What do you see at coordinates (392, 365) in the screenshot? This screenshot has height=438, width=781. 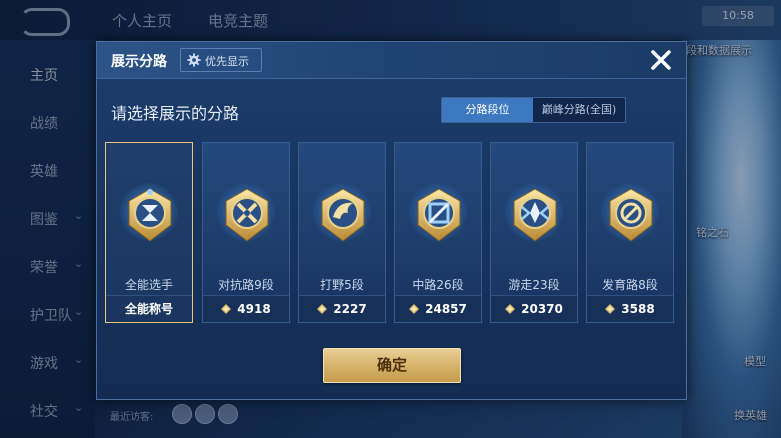 I see `confirm-button: 确定` at bounding box center [392, 365].